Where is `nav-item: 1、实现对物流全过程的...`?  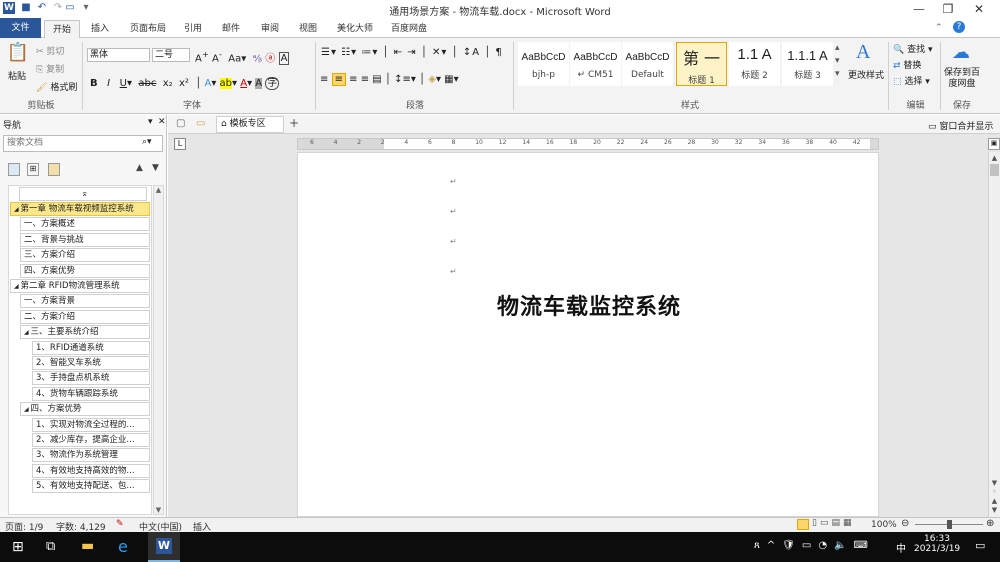 nav-item: 1、实现对物流全过程的... is located at coordinates (91, 424).